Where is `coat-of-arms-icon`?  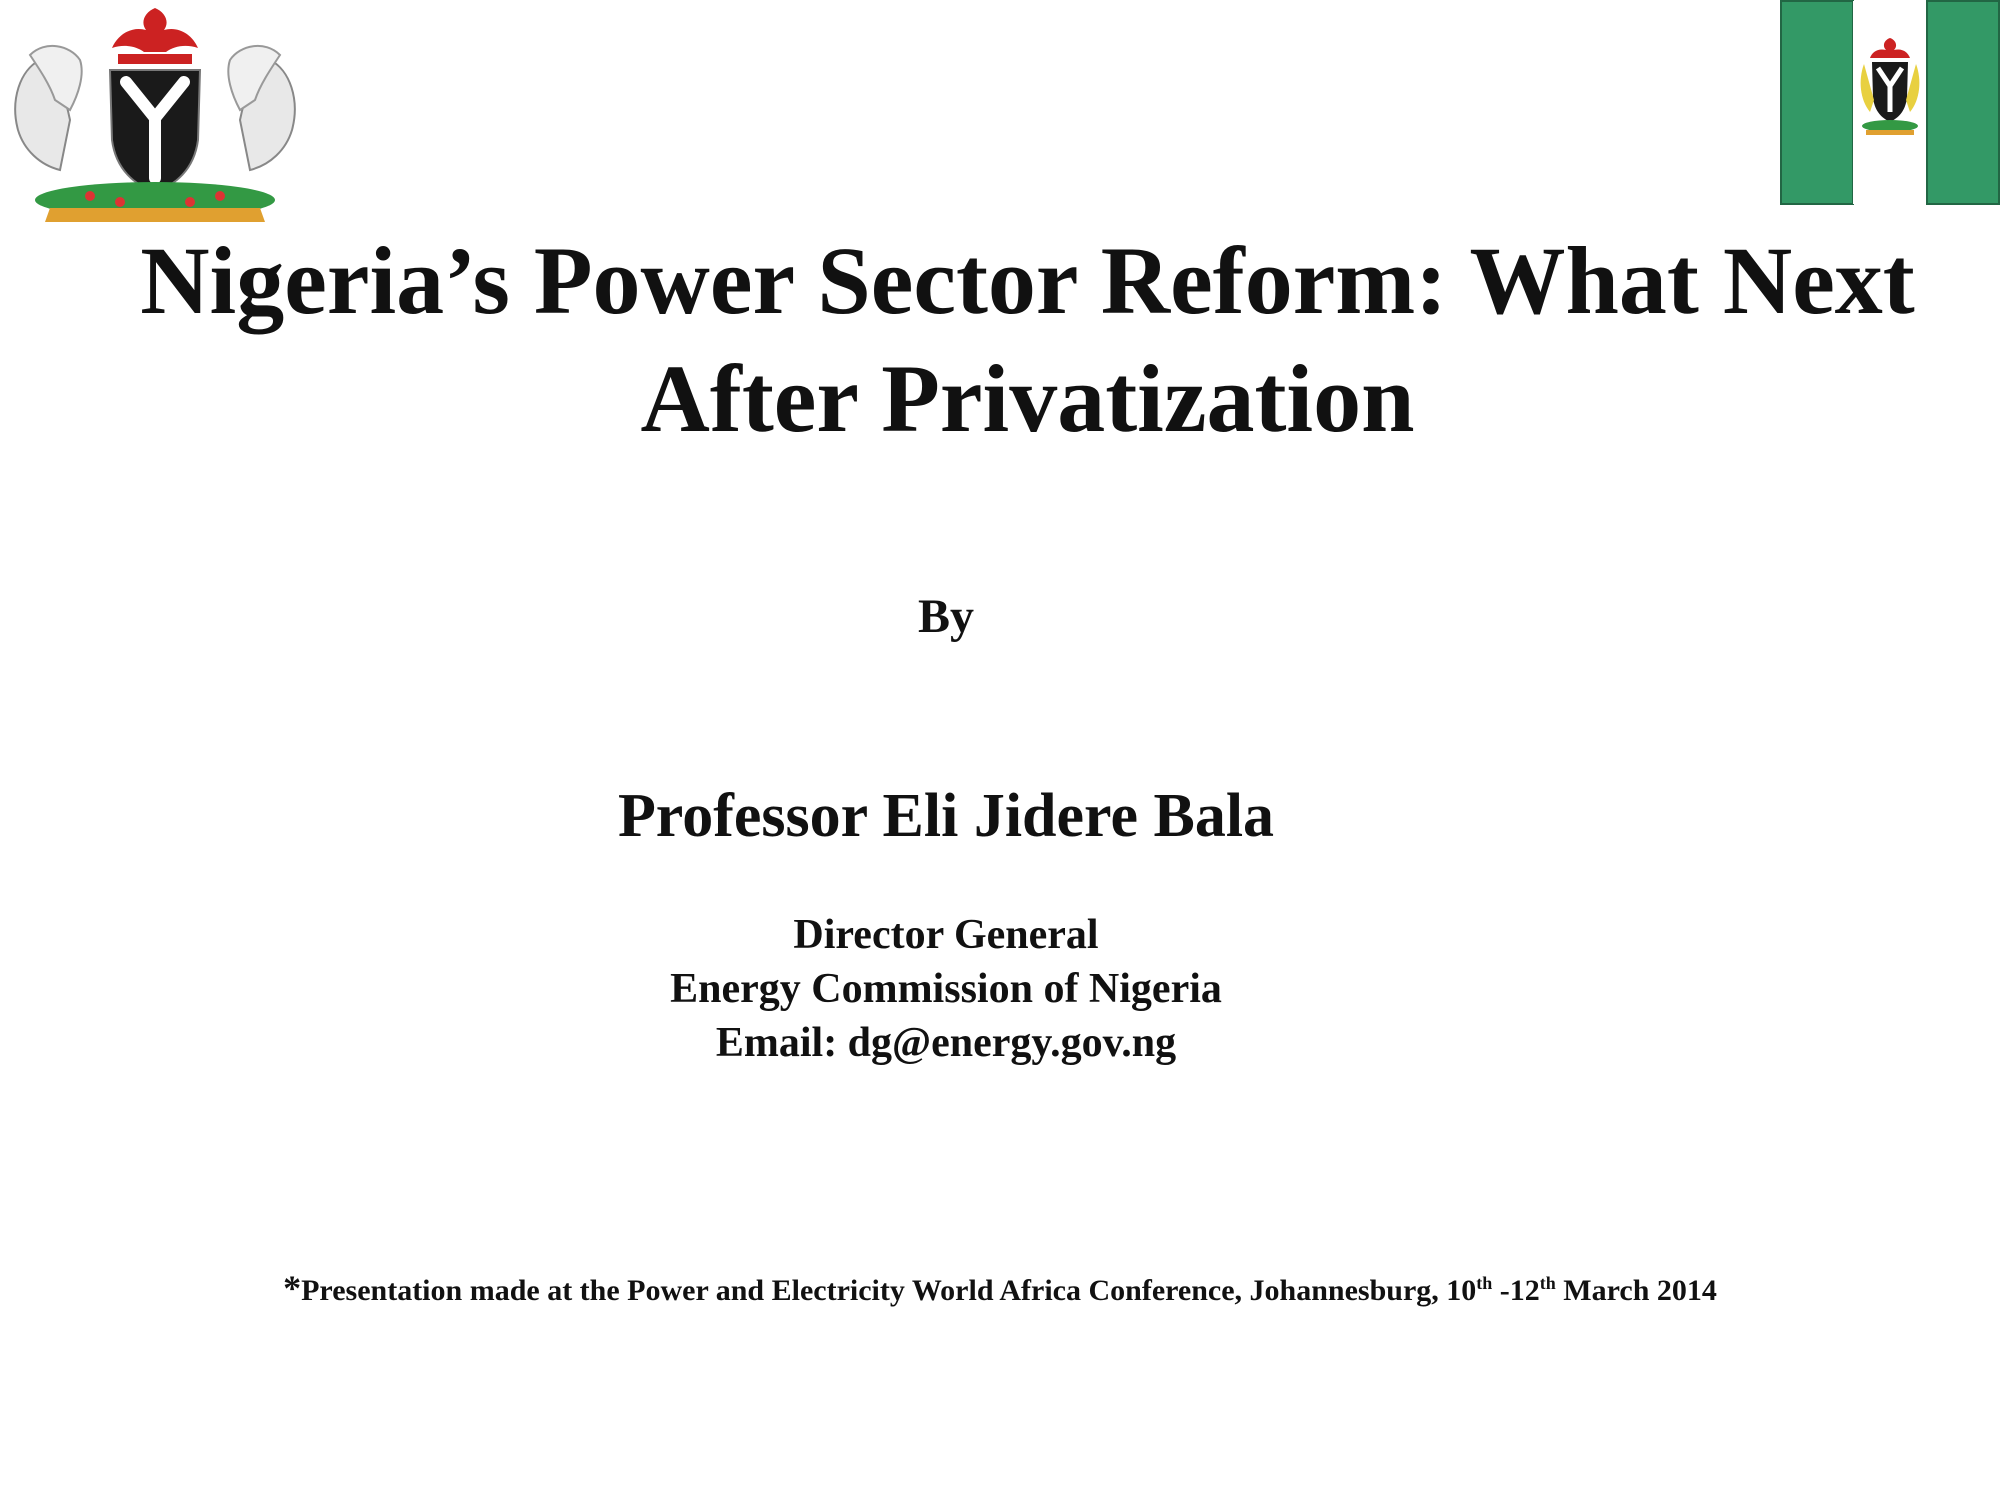 coat-of-arms-icon is located at coordinates (155, 116).